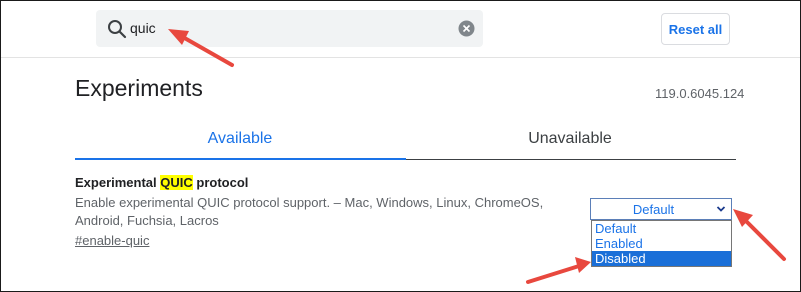 The height and width of the screenshot is (292, 801). What do you see at coordinates (721, 209) in the screenshot?
I see `chevron-down-icon` at bounding box center [721, 209].